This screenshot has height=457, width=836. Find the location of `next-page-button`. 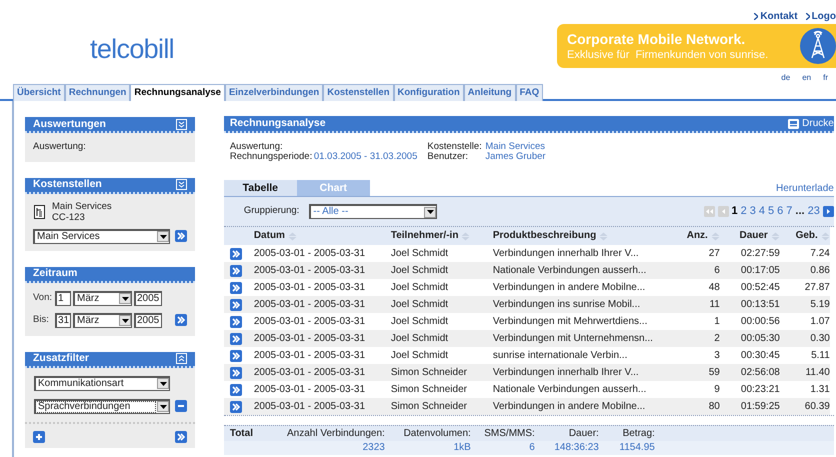

next-page-button is located at coordinates (828, 211).